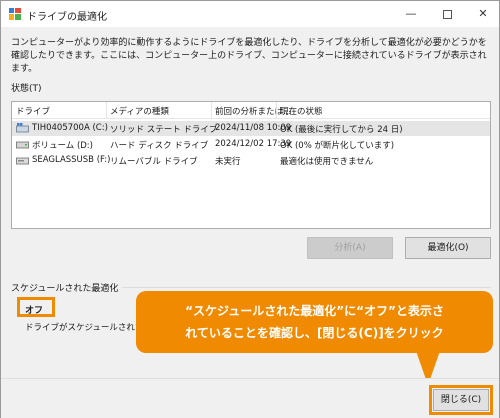  Describe the element at coordinates (70, 128) in the screenshot. I see `drive-name: TIH0405700A (C:)` at that location.